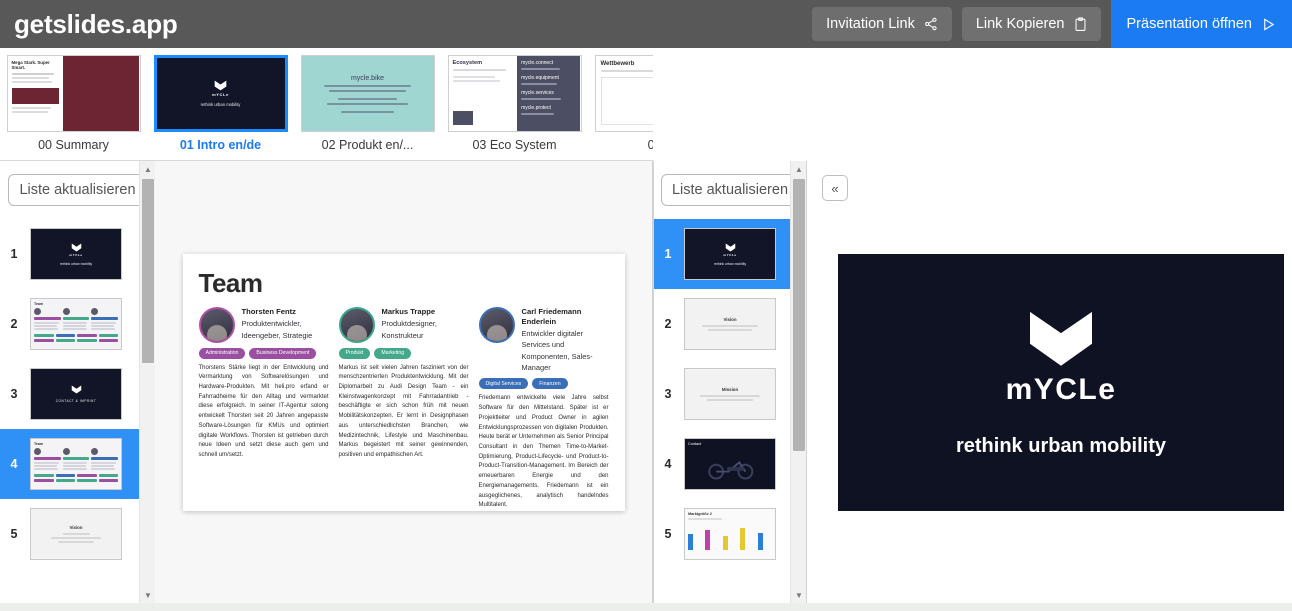 The image size is (1292, 611). Describe the element at coordinates (77, 190) in the screenshot. I see `left-refresh-list-button: Liste aktualisieren` at that location.